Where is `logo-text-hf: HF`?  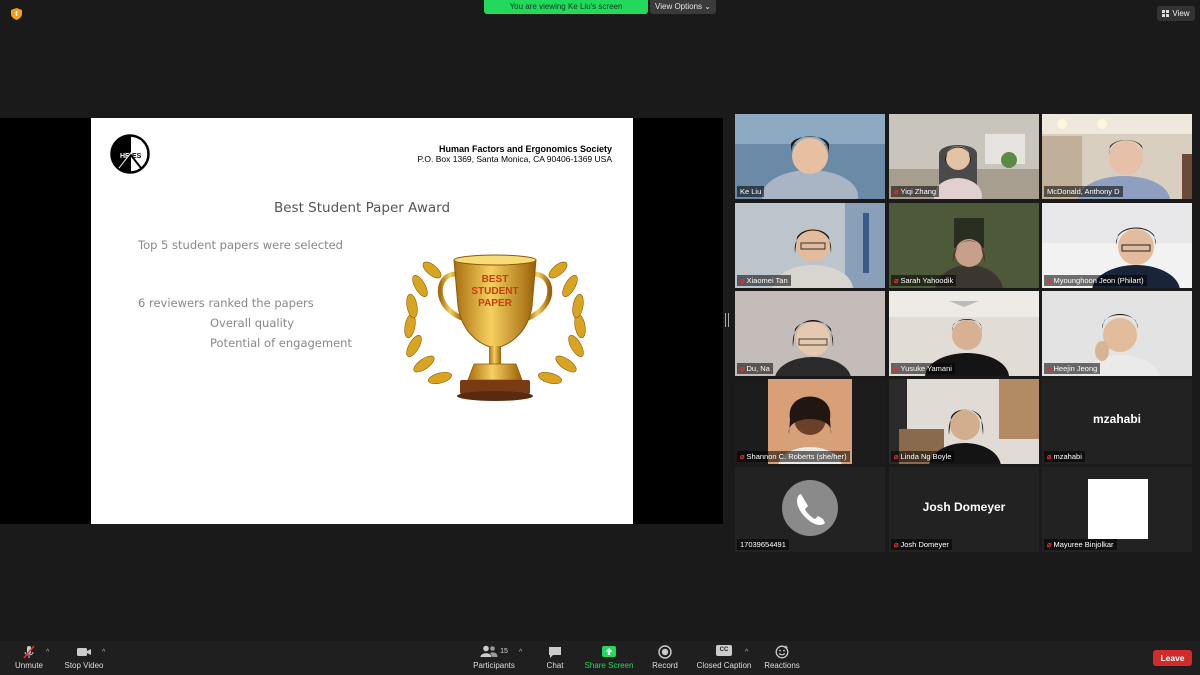 logo-text-hf: HF is located at coordinates (125, 156).